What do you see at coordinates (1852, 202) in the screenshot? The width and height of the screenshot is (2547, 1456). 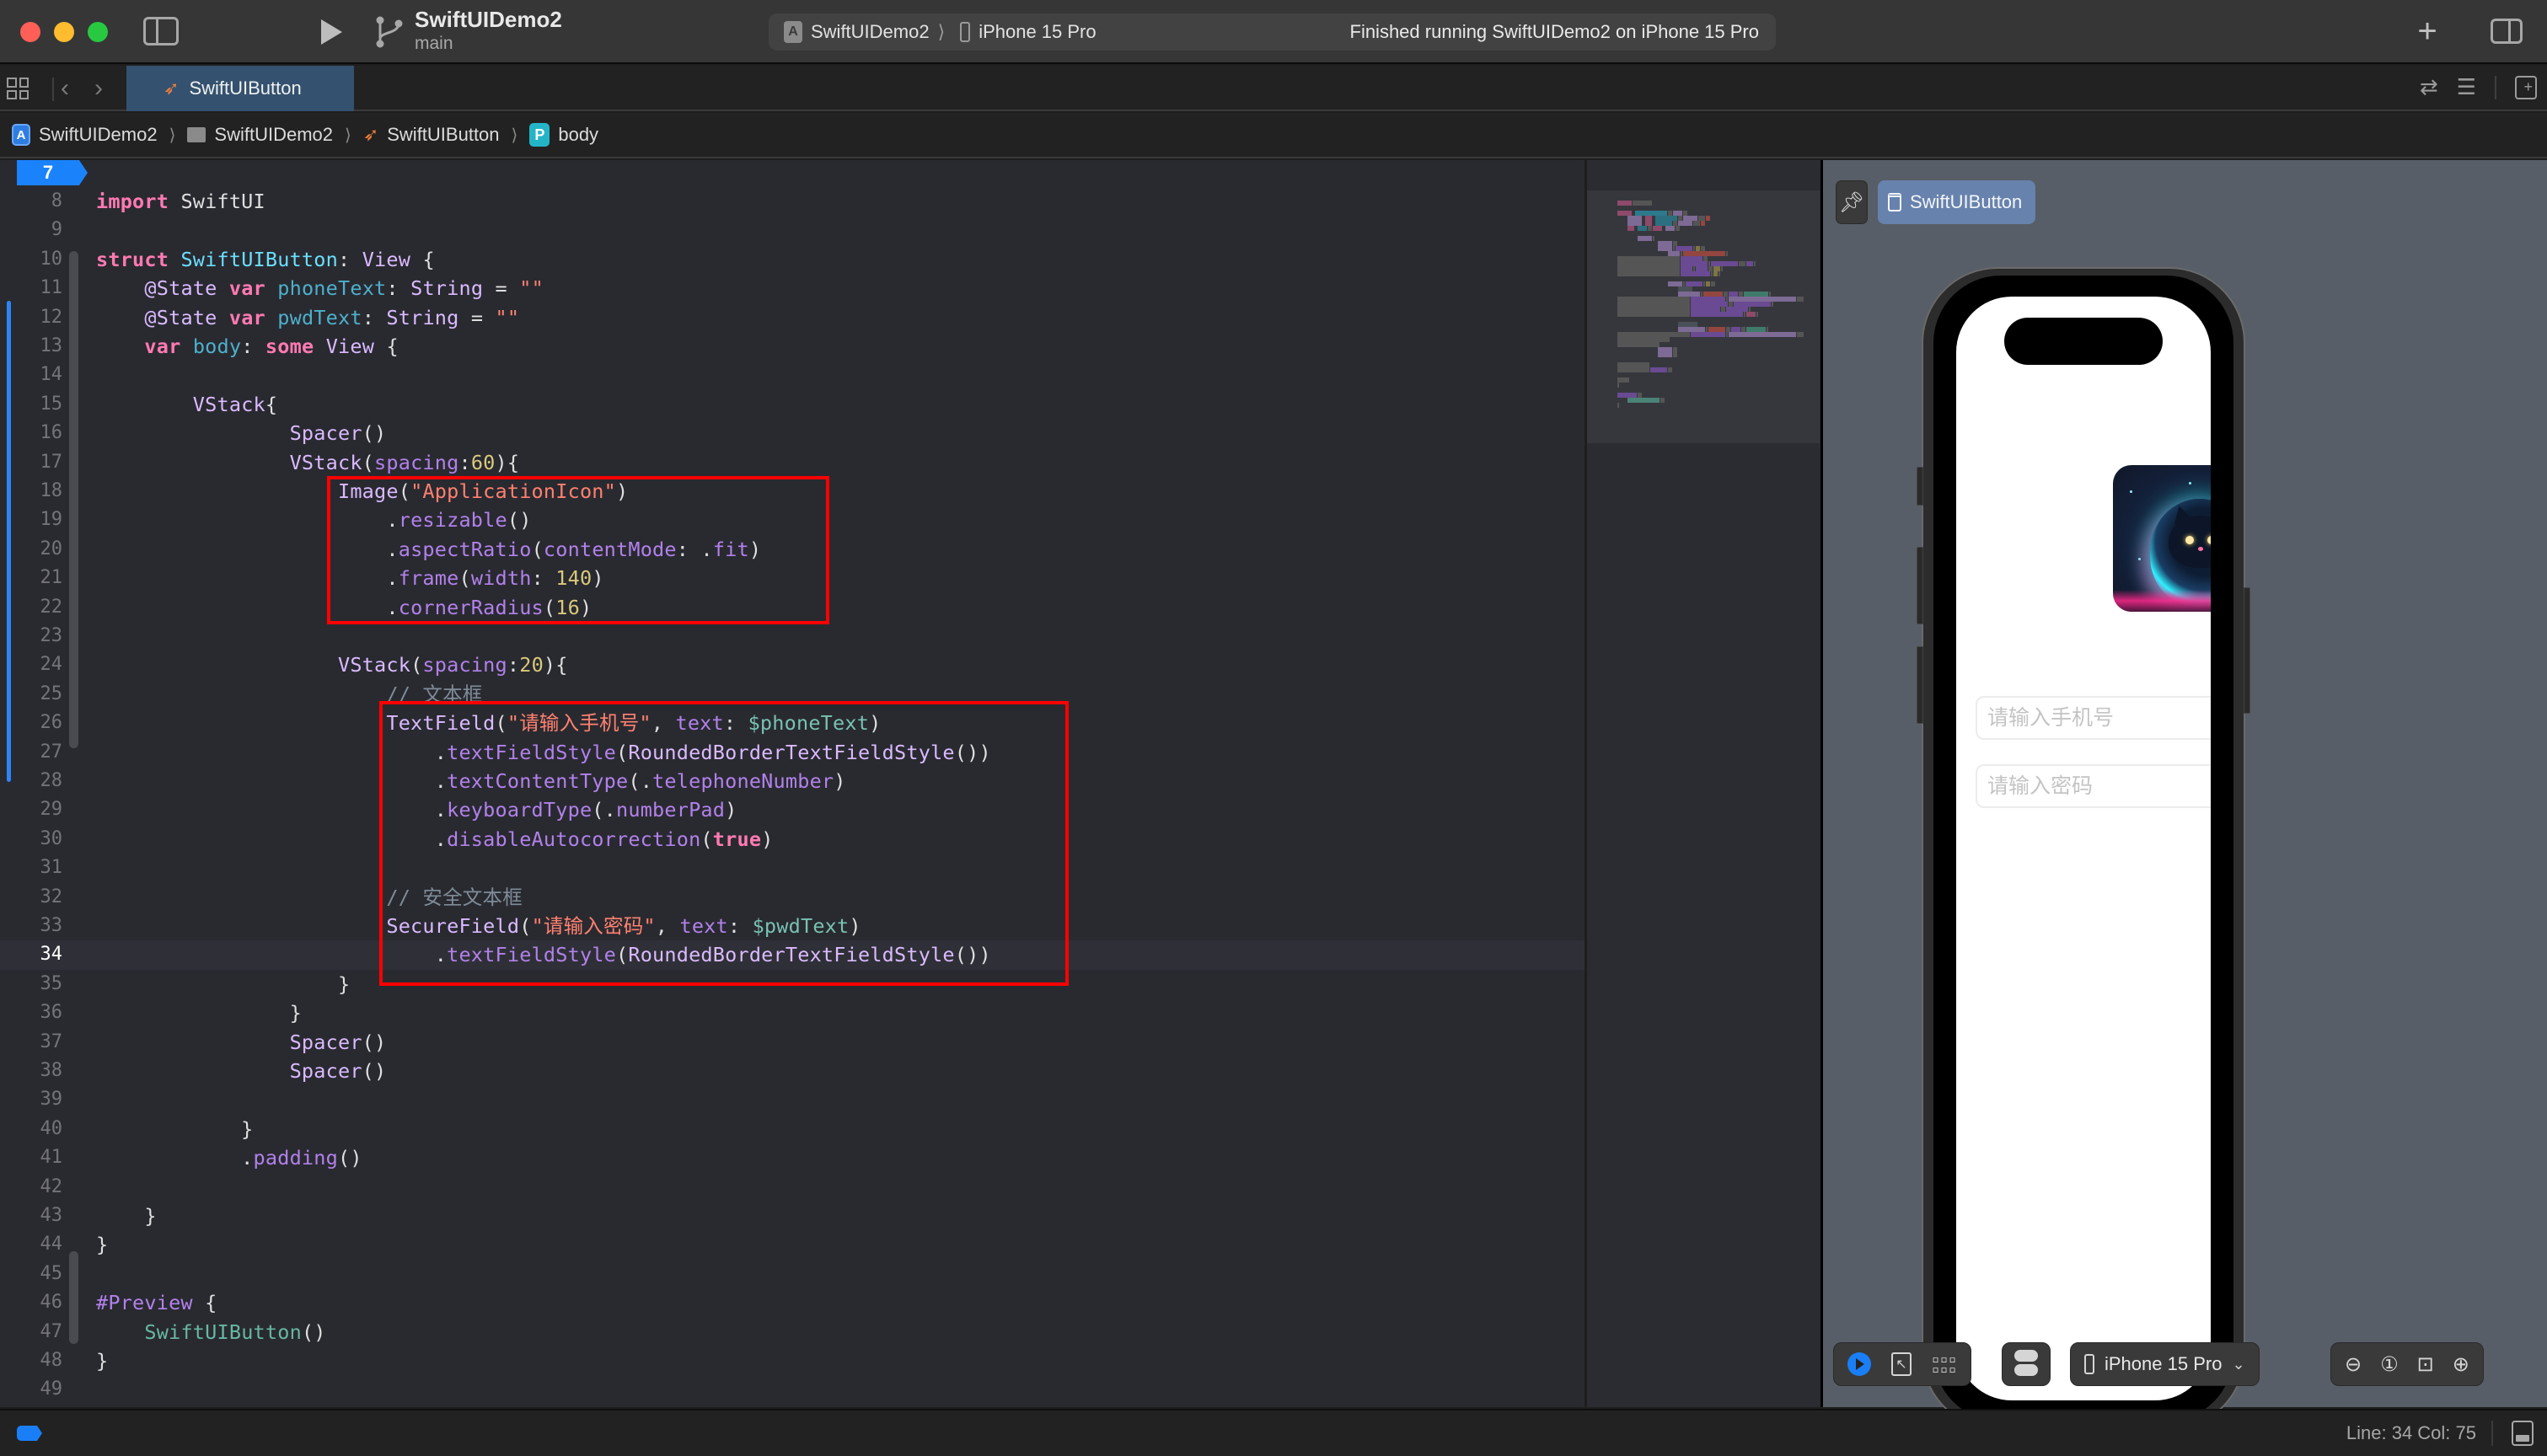 I see `pin-preview-button: 📌︎` at bounding box center [1852, 202].